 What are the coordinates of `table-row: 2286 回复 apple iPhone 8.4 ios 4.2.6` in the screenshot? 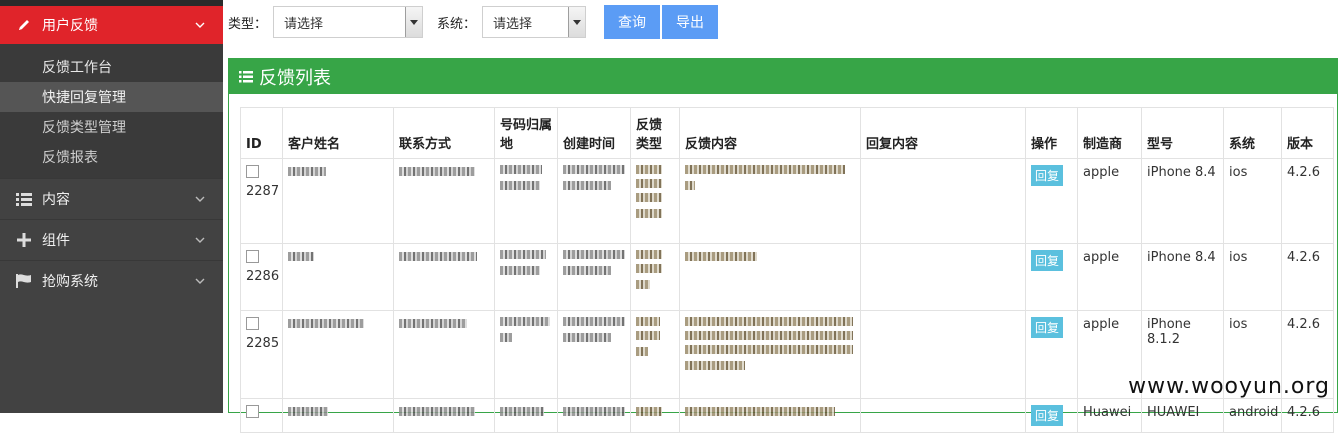 It's located at (787, 277).